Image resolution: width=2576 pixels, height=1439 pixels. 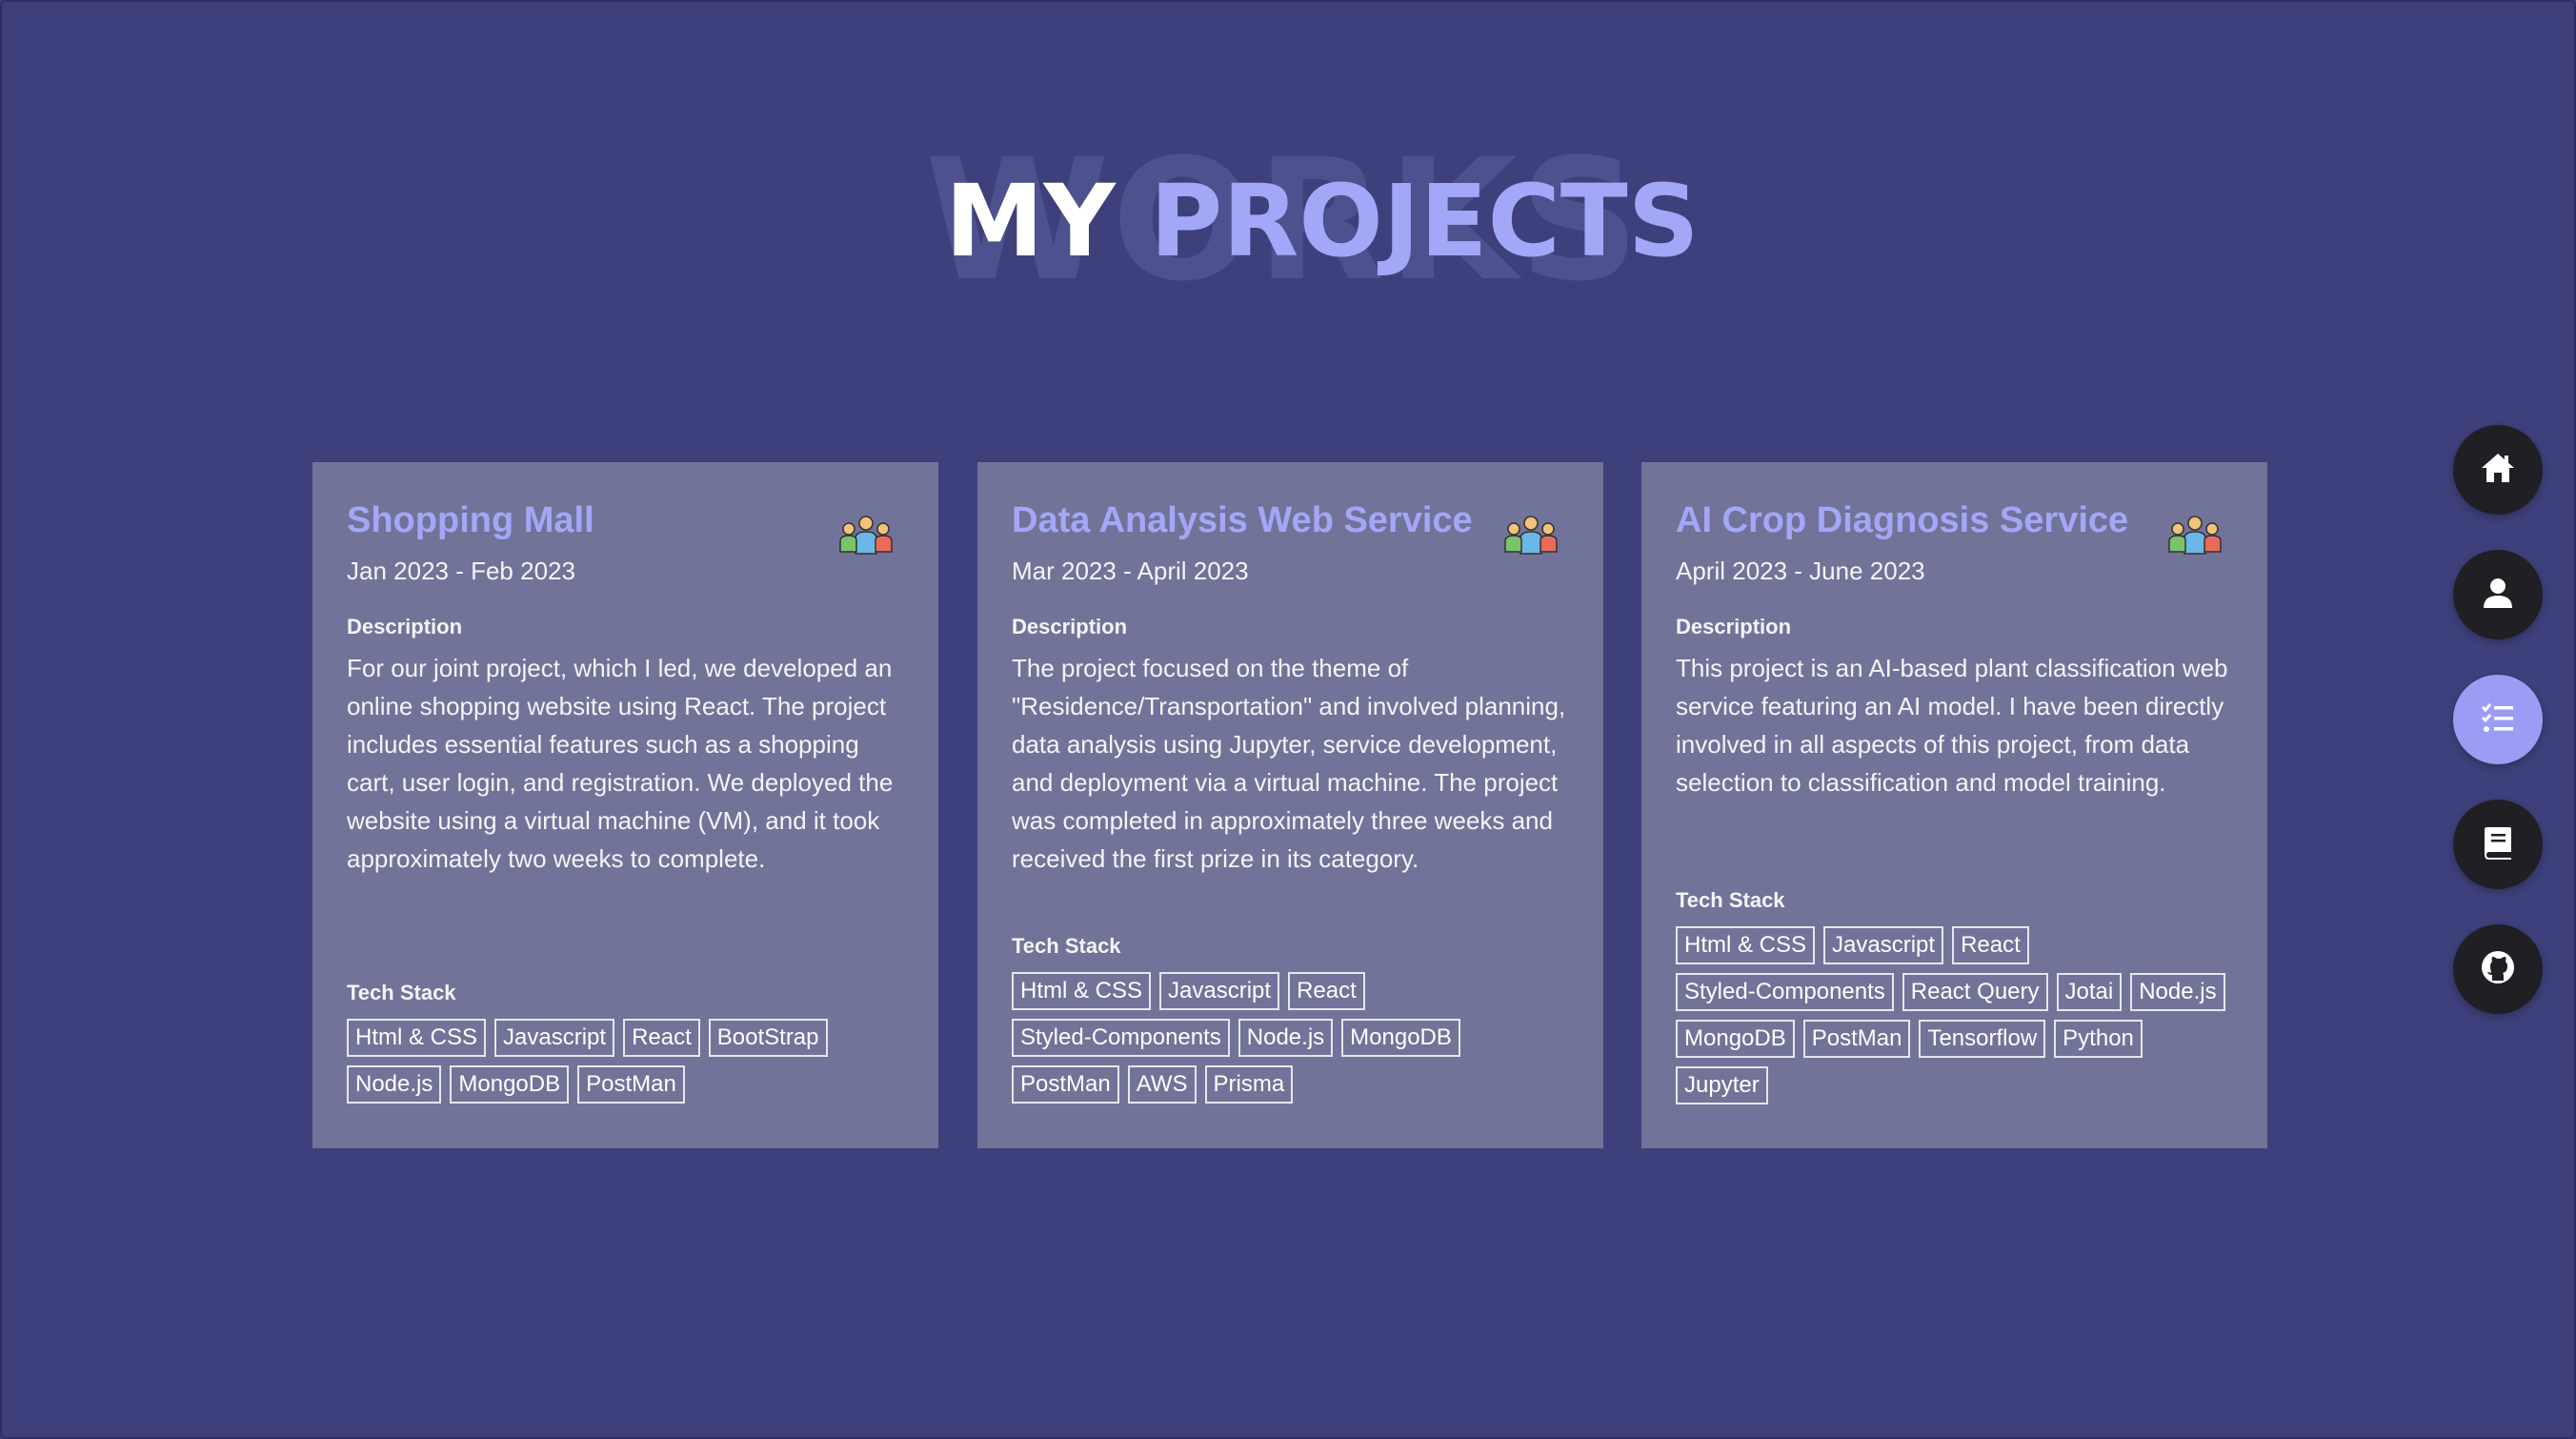 What do you see at coordinates (1902, 520) in the screenshot?
I see `project-title: AI Crop Diagnosis Service` at bounding box center [1902, 520].